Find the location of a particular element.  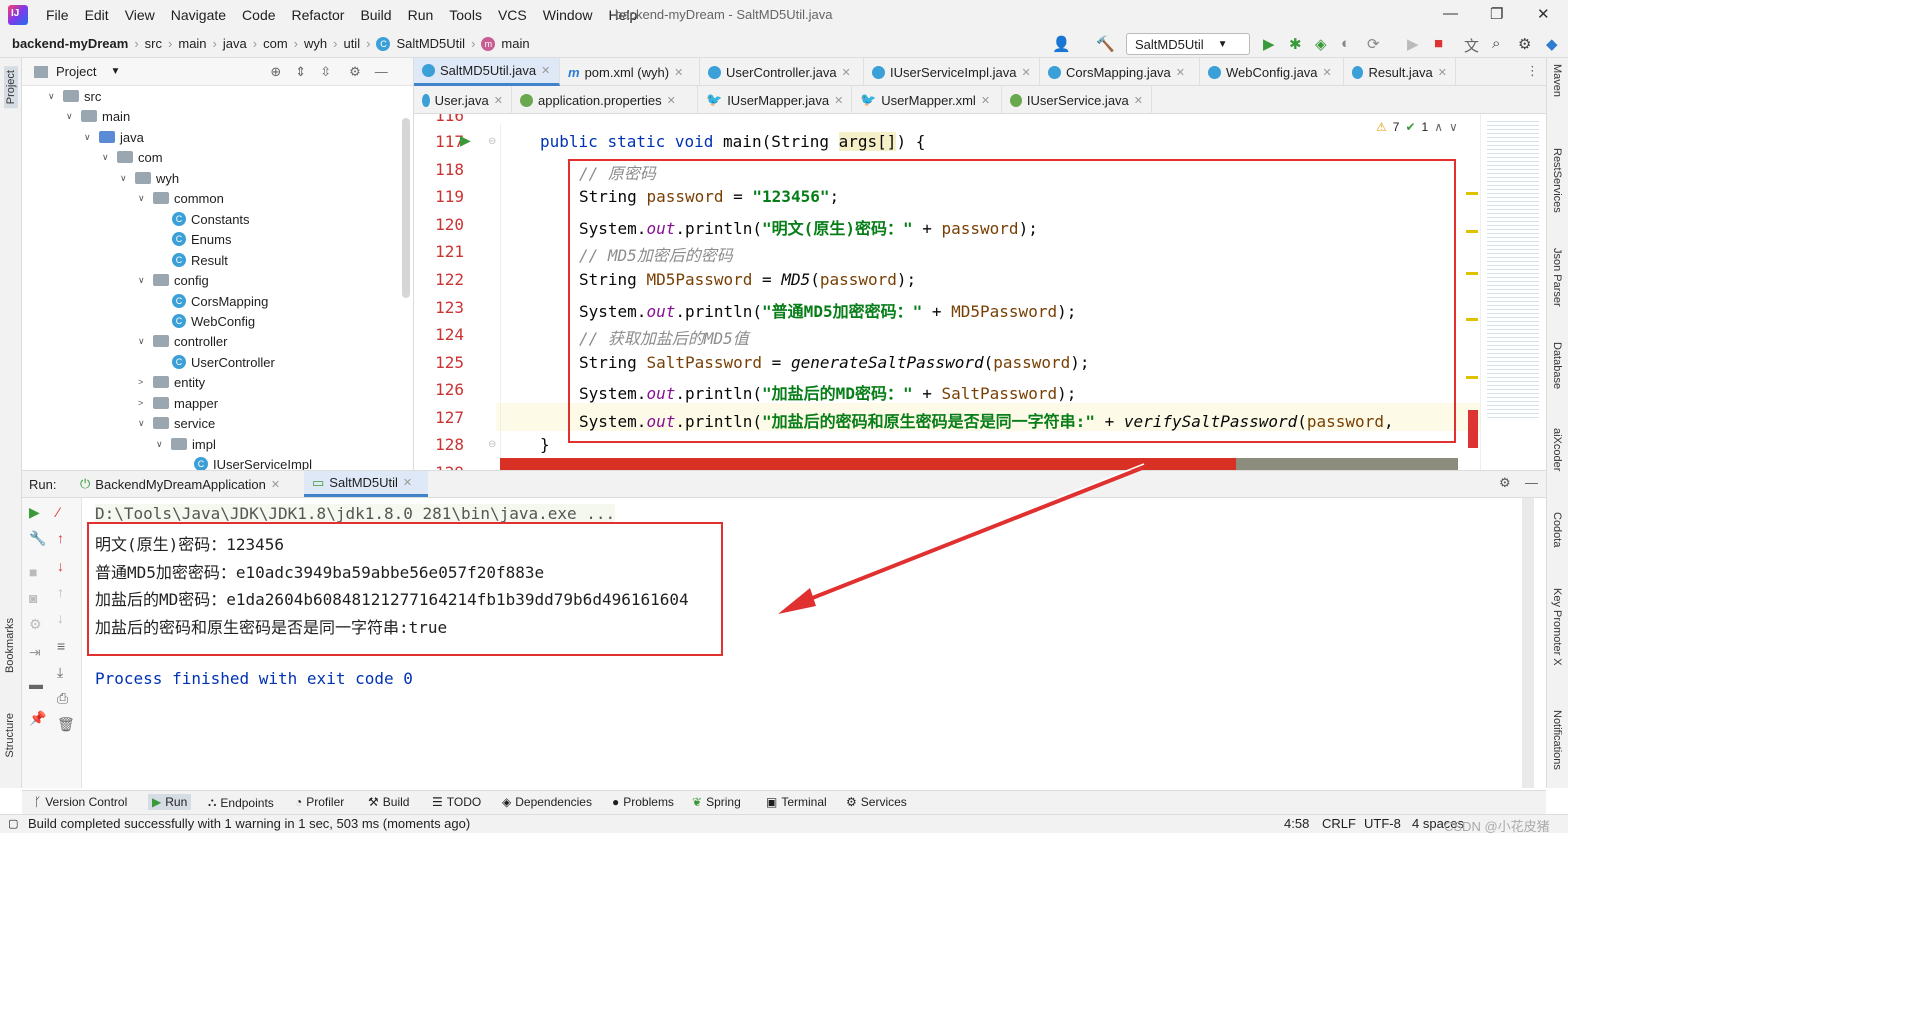

tool-run: ▶ Run is located at coordinates (170, 802).